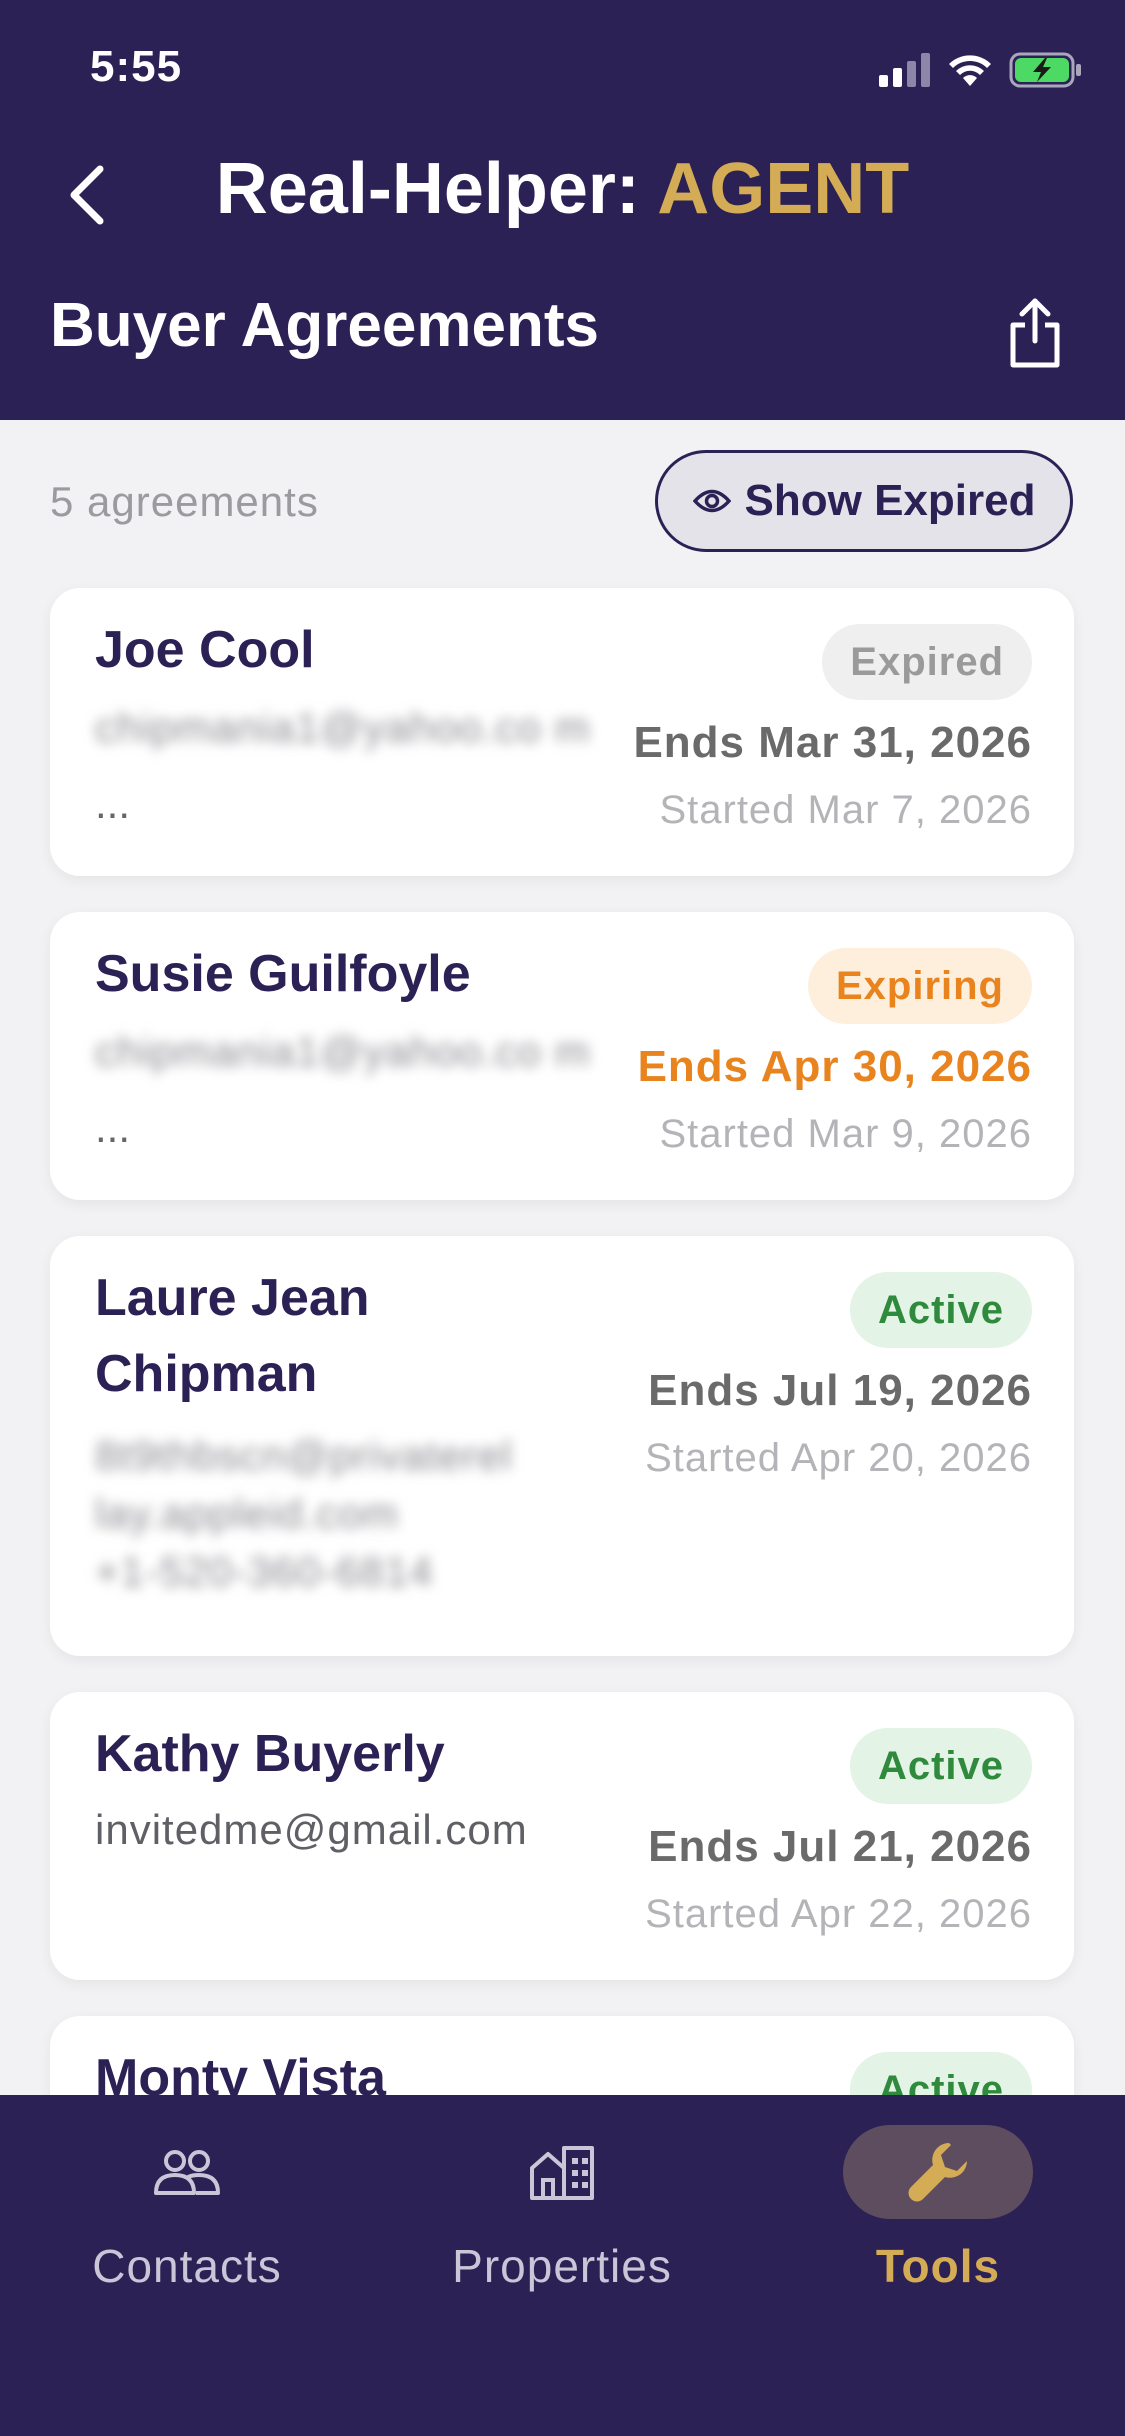 Image resolution: width=1125 pixels, height=2436 pixels. Describe the element at coordinates (184, 501) in the screenshot. I see `agreements-count: 5 agreements` at that location.